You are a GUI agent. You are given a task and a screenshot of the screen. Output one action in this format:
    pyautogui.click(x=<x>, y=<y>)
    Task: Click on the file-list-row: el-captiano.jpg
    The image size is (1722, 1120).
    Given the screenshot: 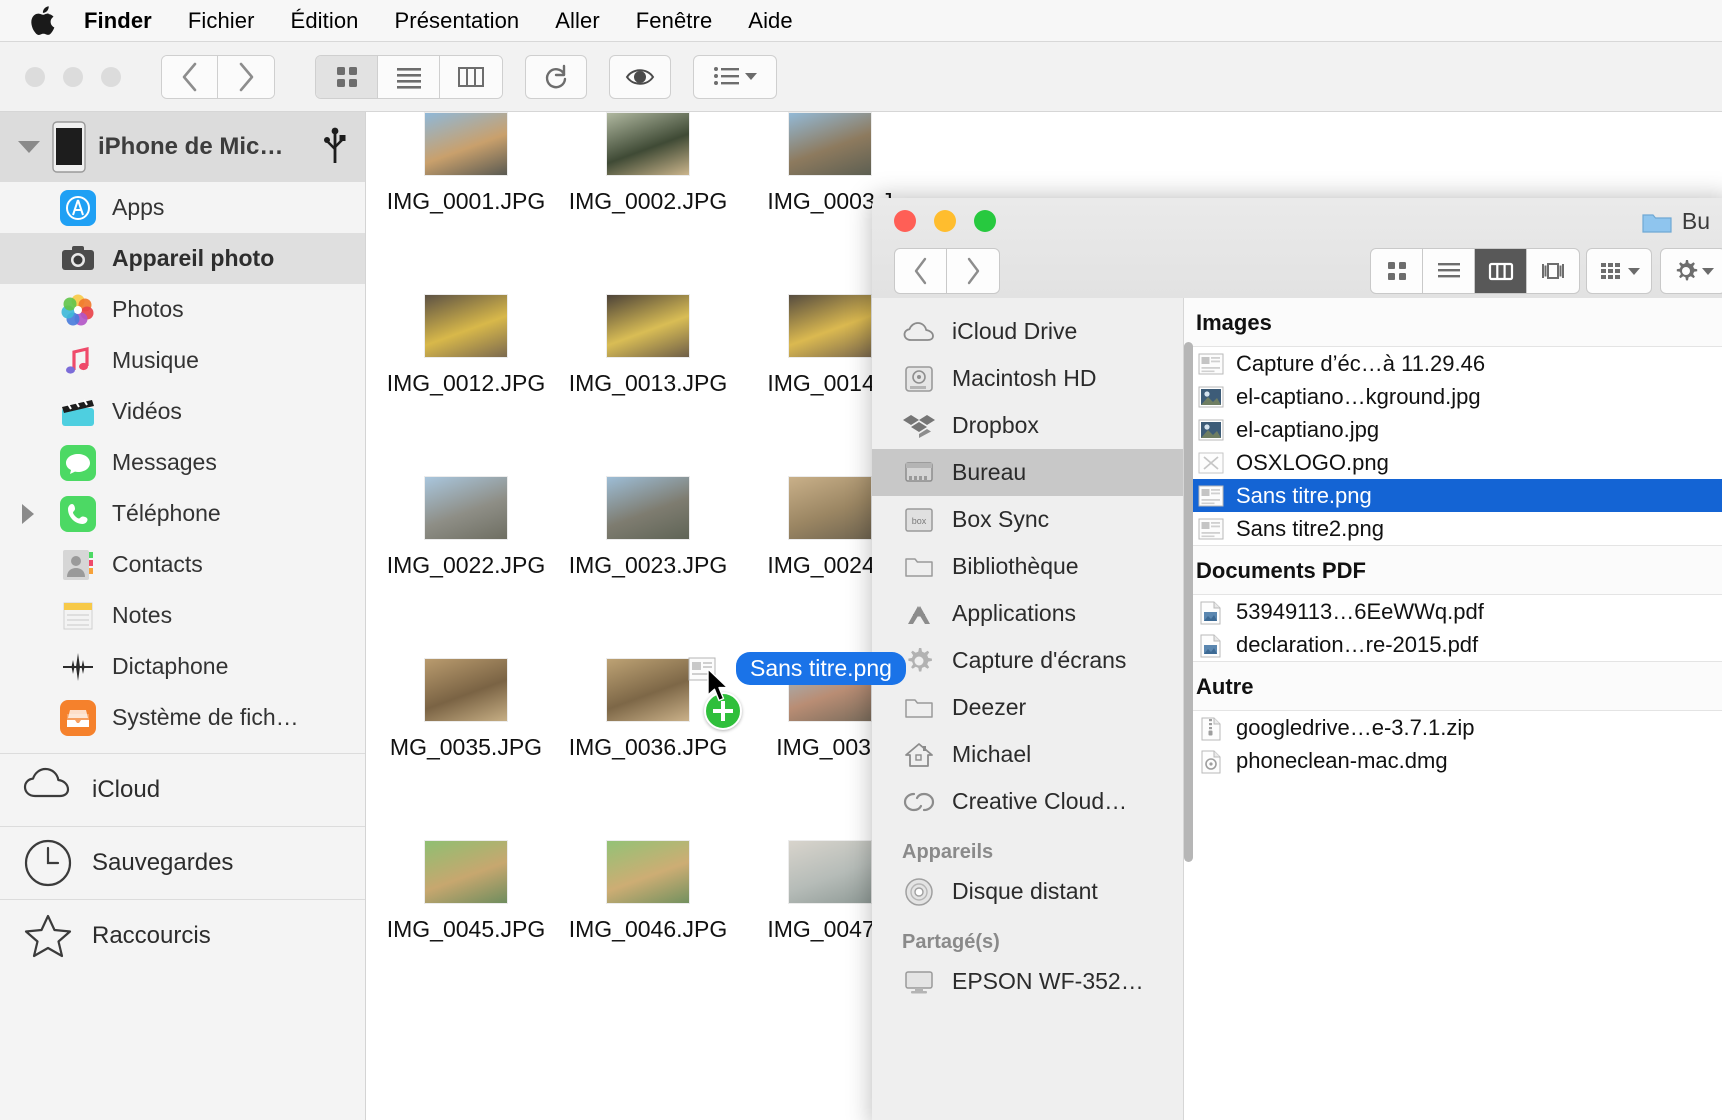 What is the action you would take?
    pyautogui.click(x=1453, y=429)
    